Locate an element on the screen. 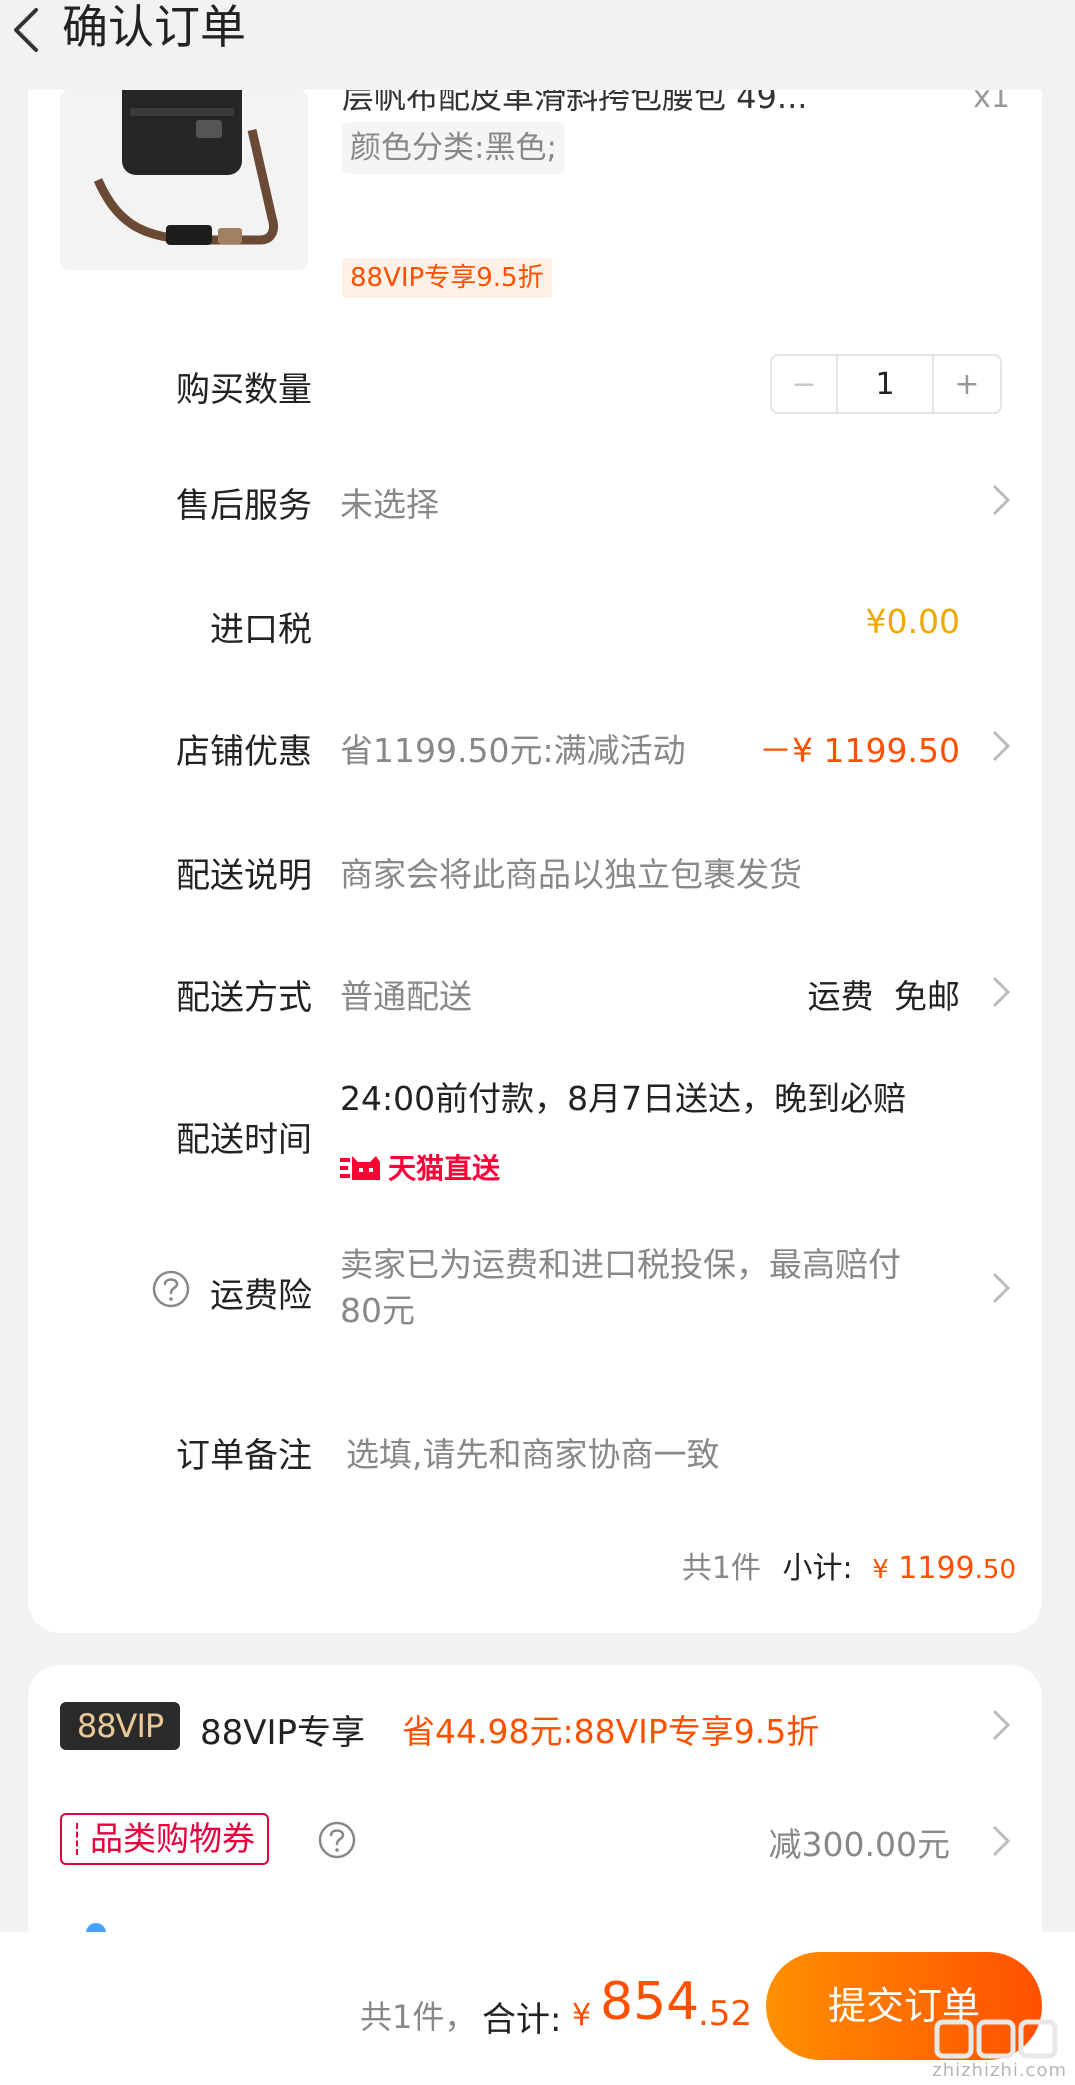 This screenshot has width=1075, height=2085. watermark-text: zhizhizhi.com is located at coordinates (999, 2070).